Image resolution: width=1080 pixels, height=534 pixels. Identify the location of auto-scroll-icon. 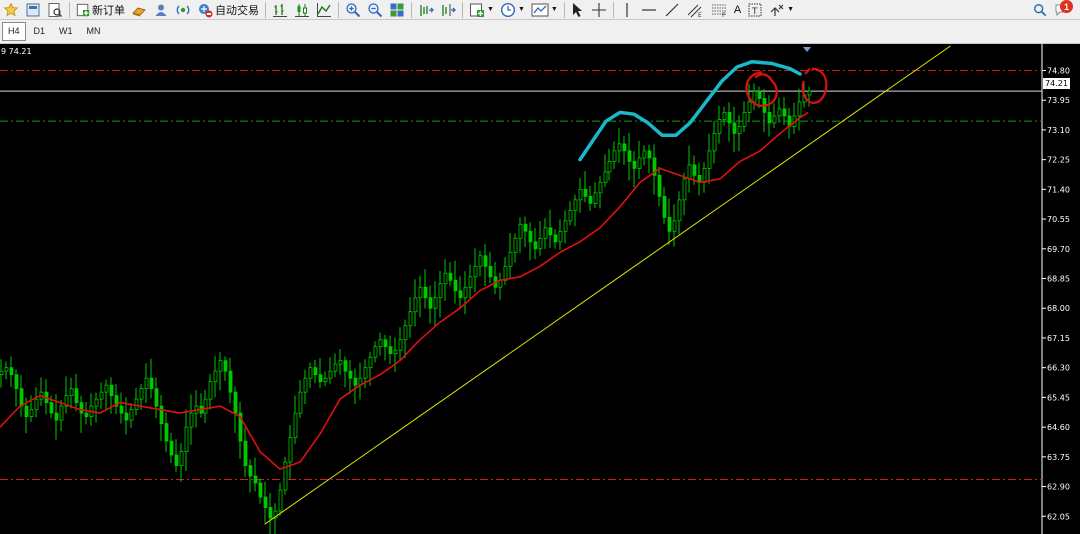
(426, 10).